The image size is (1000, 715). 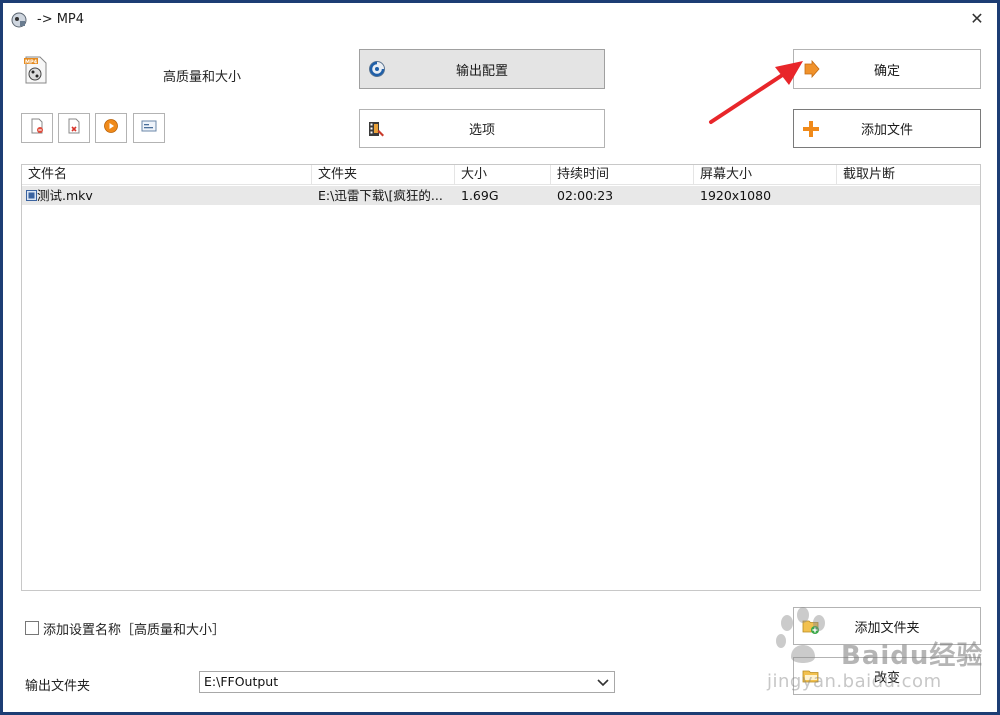 I want to click on media-info-button, so click(x=149, y=128).